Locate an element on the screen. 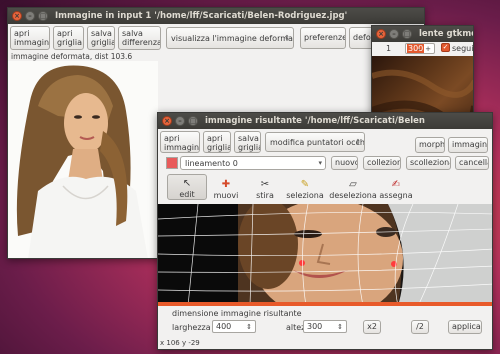  half-size-button: /2 is located at coordinates (420, 327).